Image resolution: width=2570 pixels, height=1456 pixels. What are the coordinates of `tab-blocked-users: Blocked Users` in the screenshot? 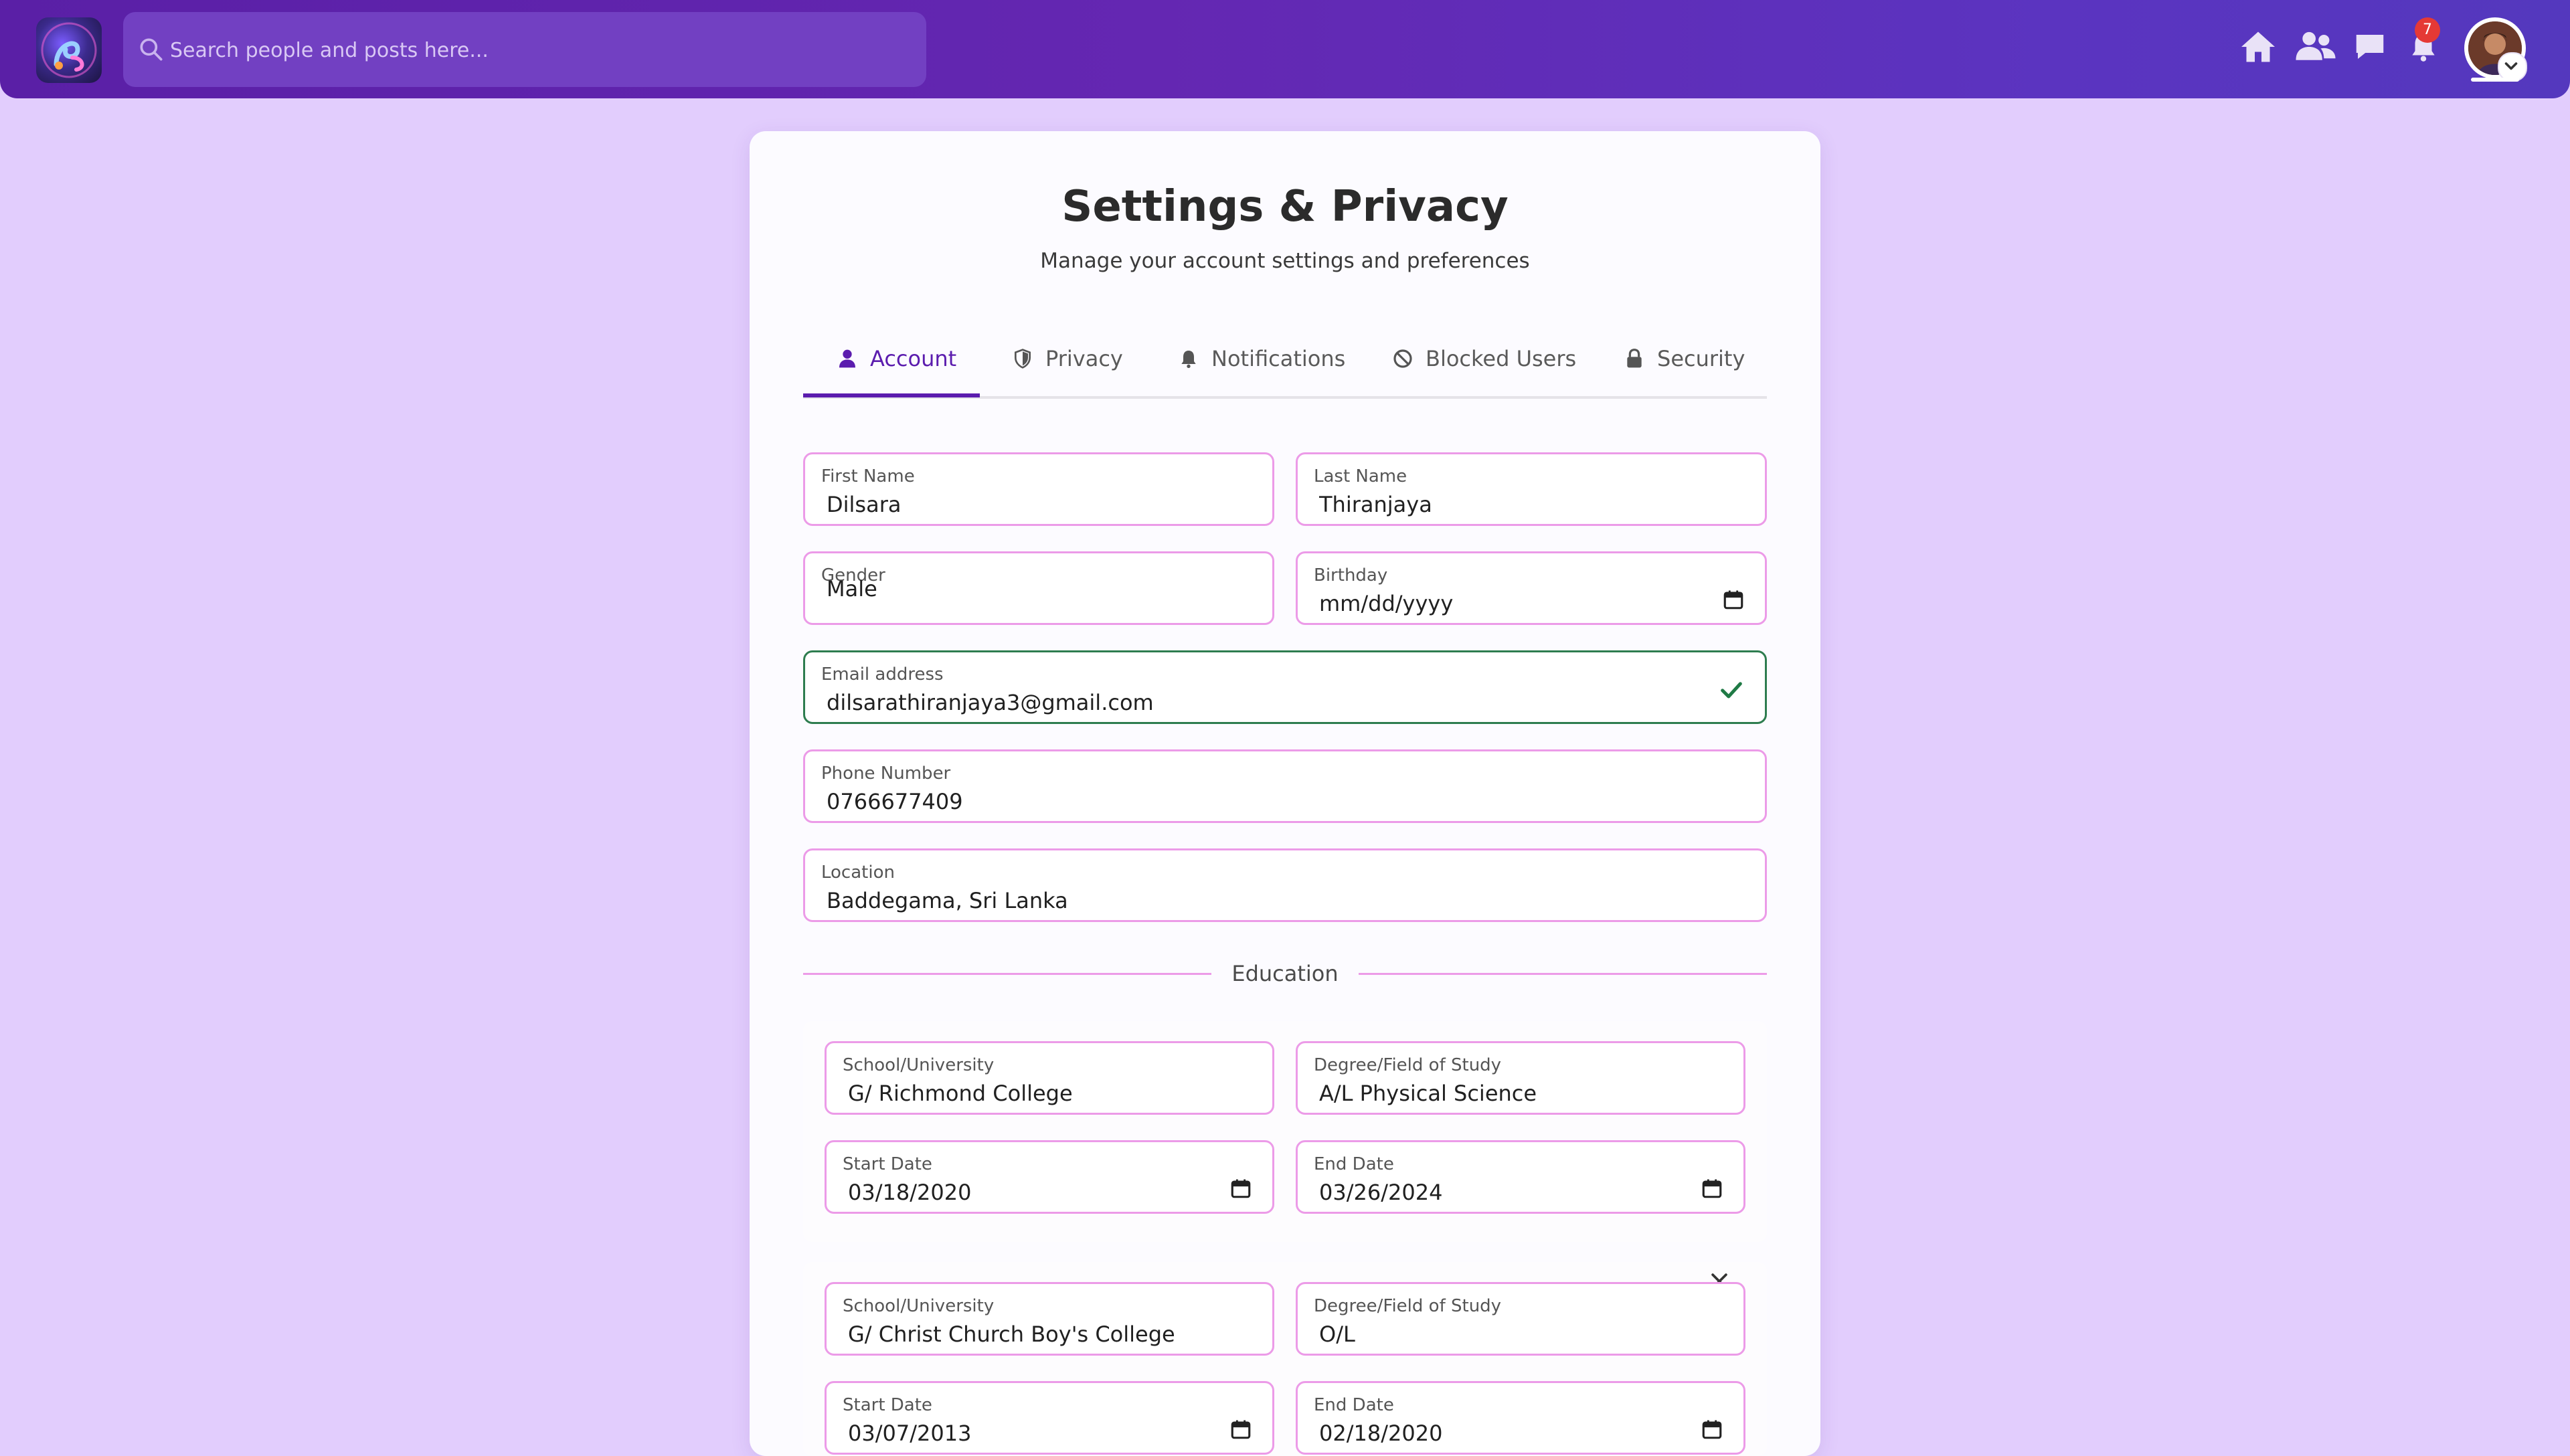 It's located at (1484, 358).